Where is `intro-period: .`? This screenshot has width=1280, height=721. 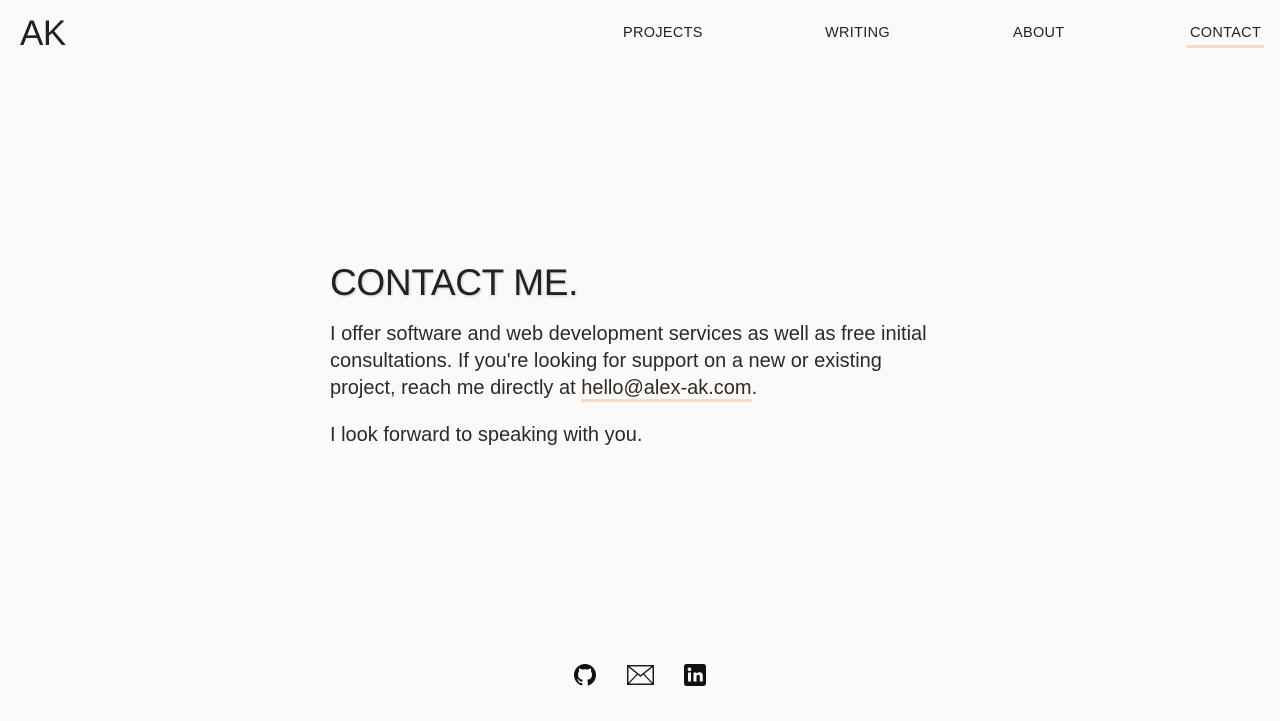
intro-period: . is located at coordinates (754, 388).